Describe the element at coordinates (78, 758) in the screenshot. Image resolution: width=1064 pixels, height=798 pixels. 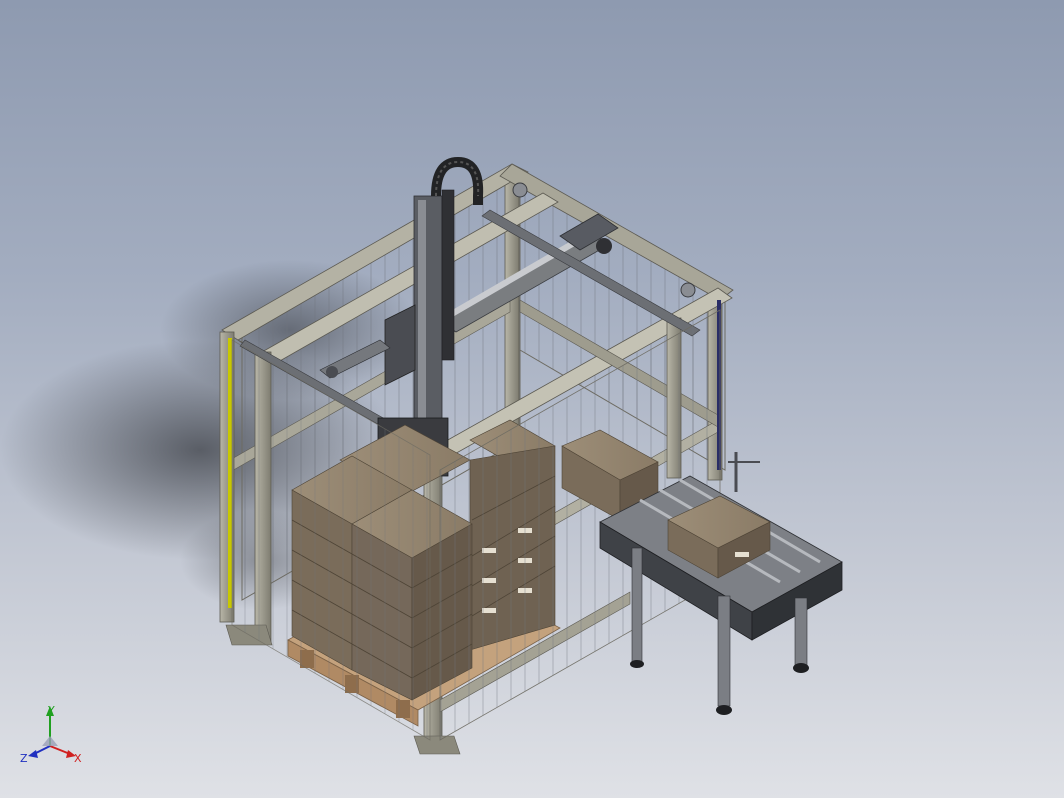
I see `x-axis-label: X` at that location.